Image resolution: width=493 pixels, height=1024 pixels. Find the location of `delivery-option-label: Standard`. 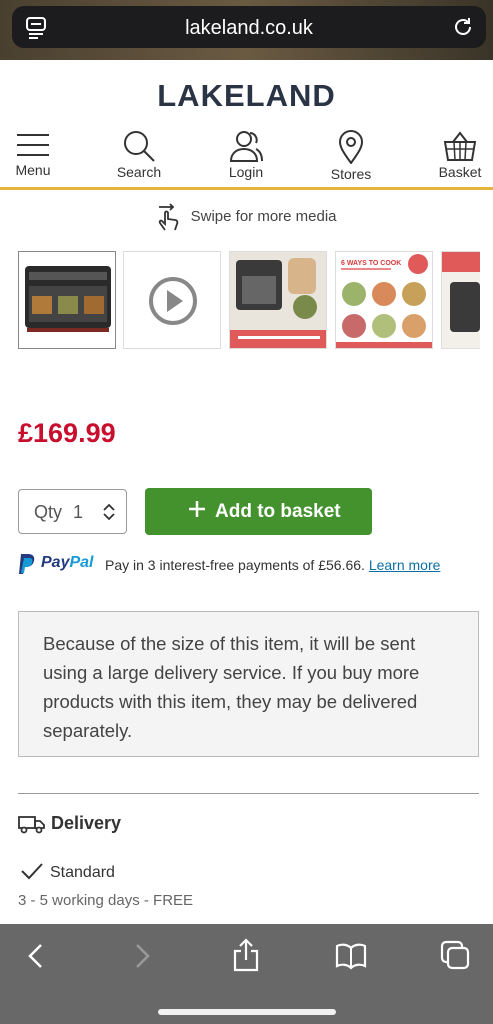

delivery-option-label: Standard is located at coordinates (82, 872).